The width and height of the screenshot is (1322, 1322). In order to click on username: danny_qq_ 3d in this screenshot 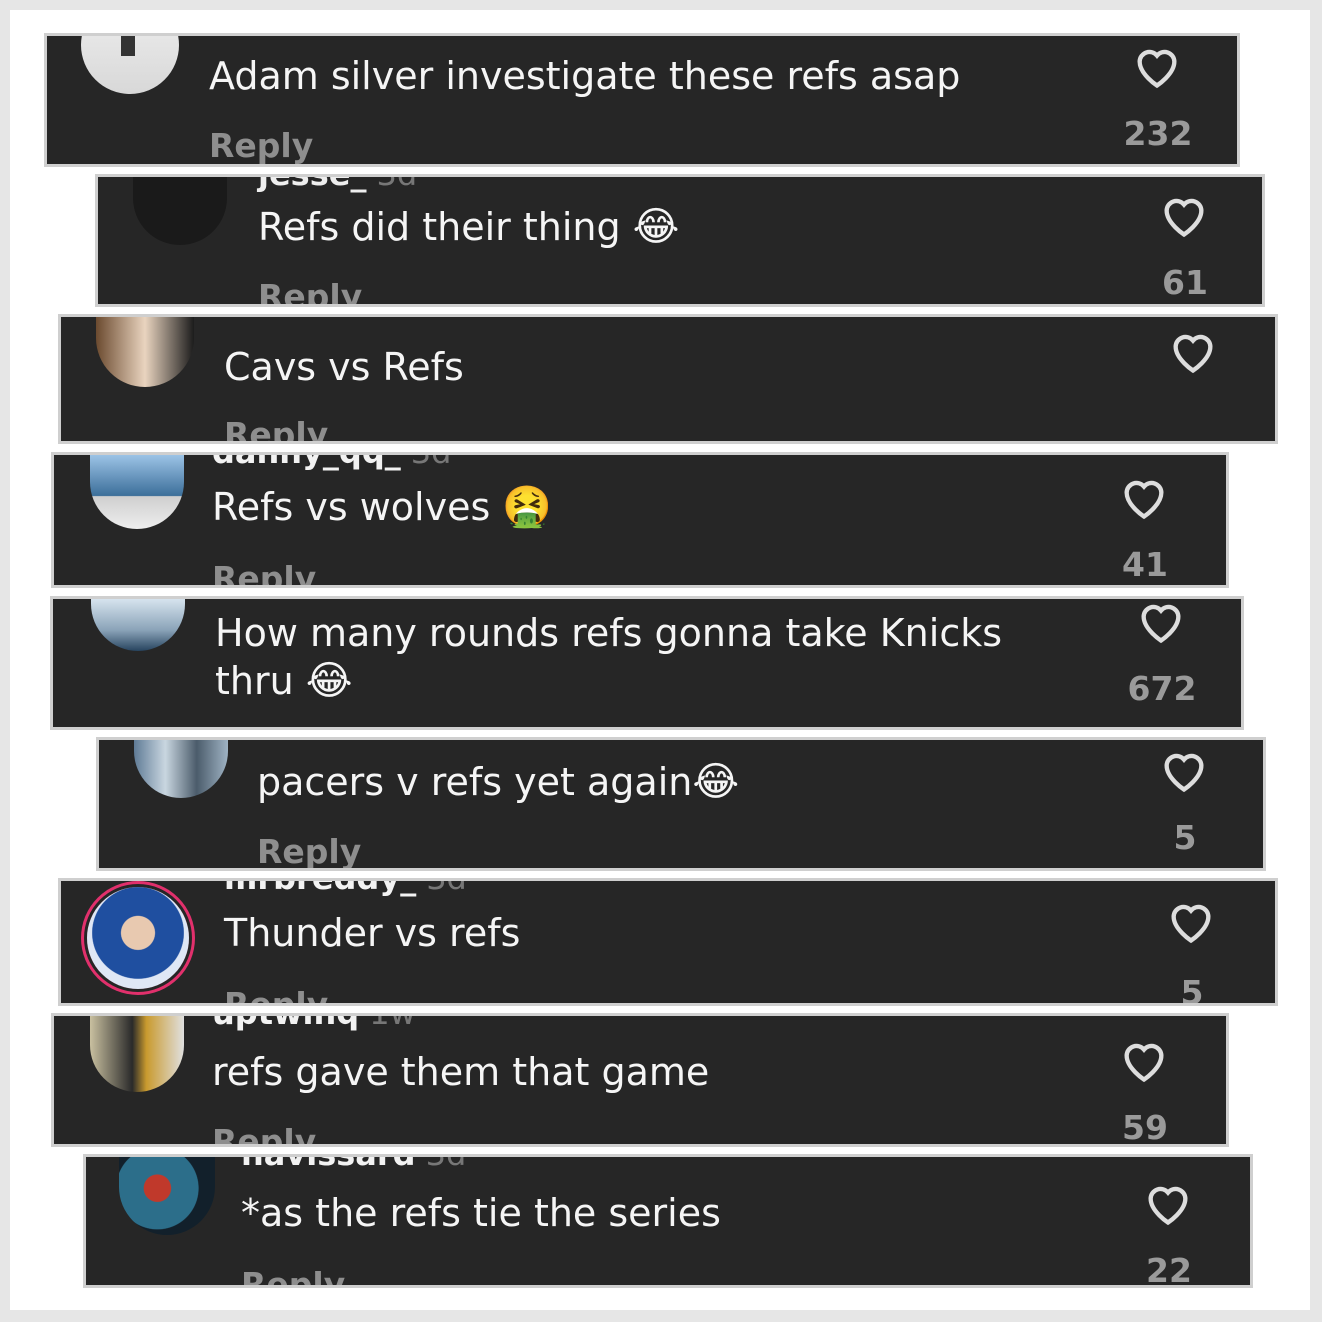, I will do `click(331, 463)`.